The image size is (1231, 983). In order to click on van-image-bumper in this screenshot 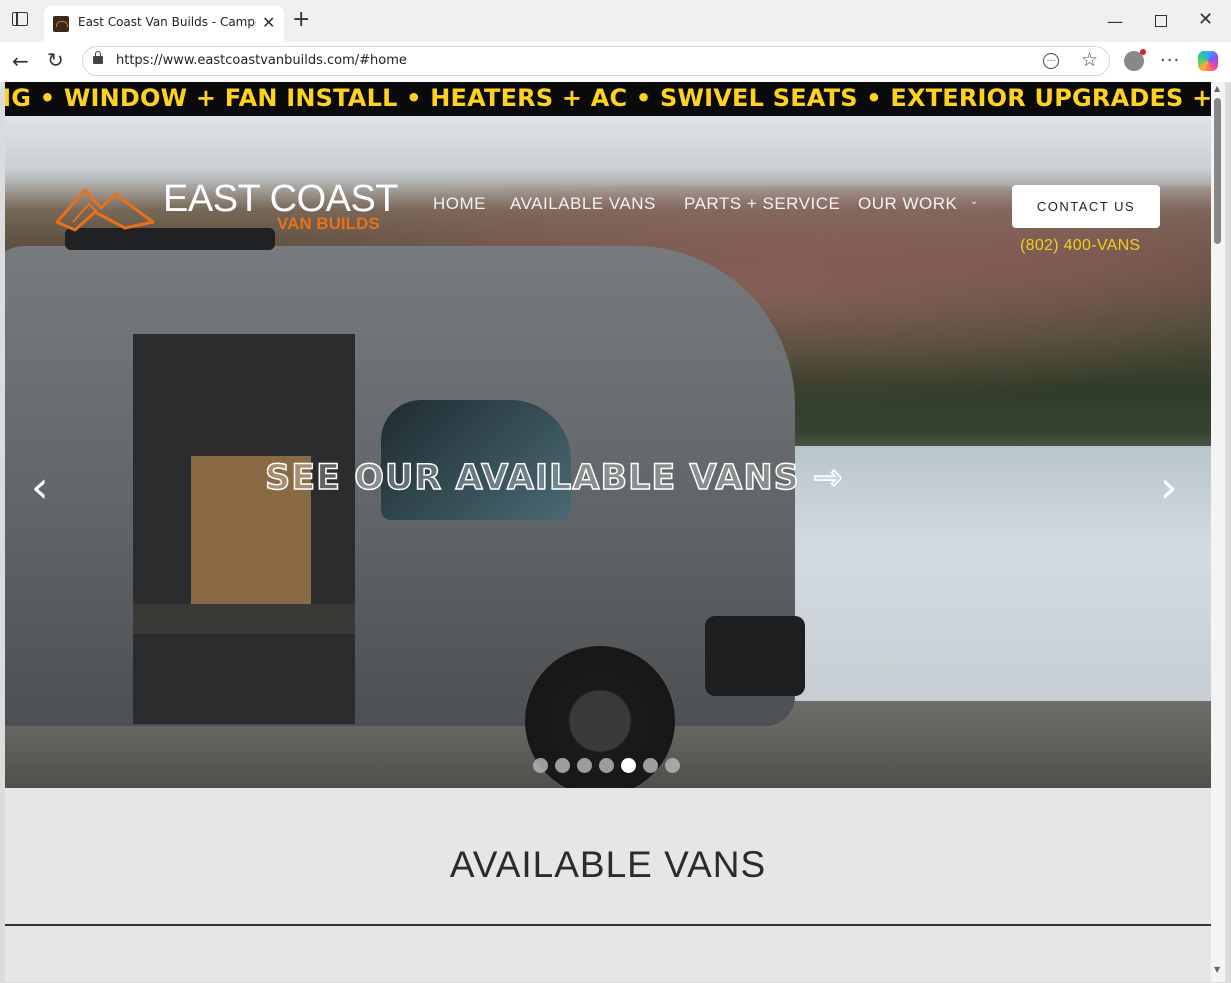, I will do `click(755, 656)`.